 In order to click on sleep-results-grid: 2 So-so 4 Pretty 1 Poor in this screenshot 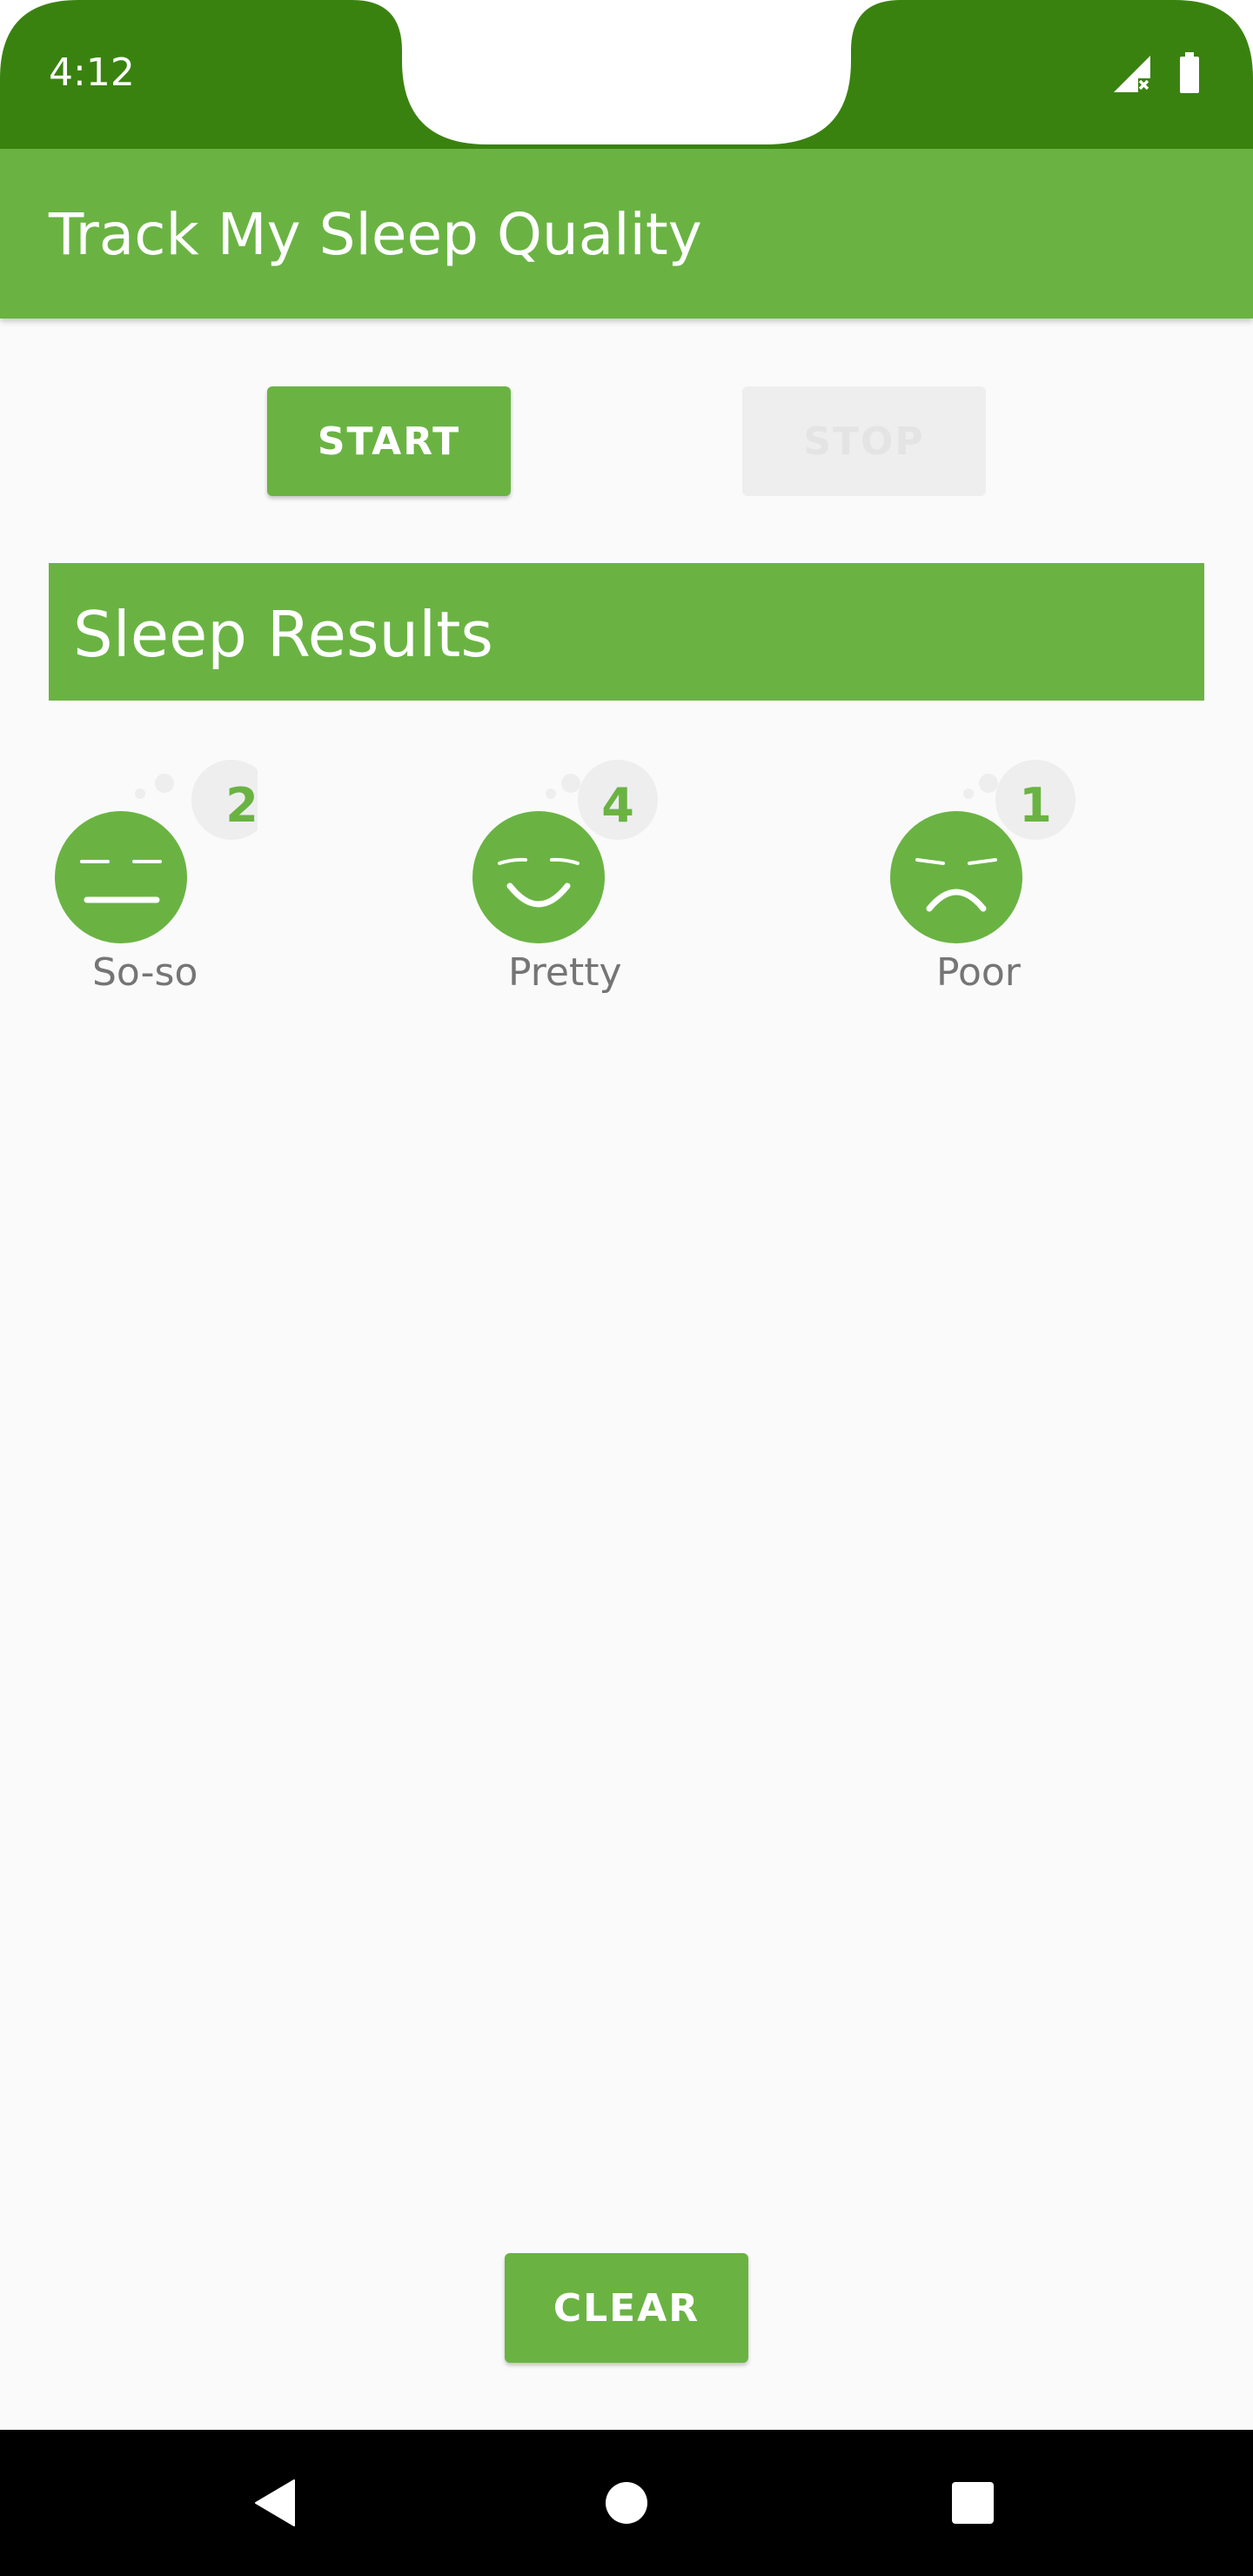, I will do `click(626, 888)`.